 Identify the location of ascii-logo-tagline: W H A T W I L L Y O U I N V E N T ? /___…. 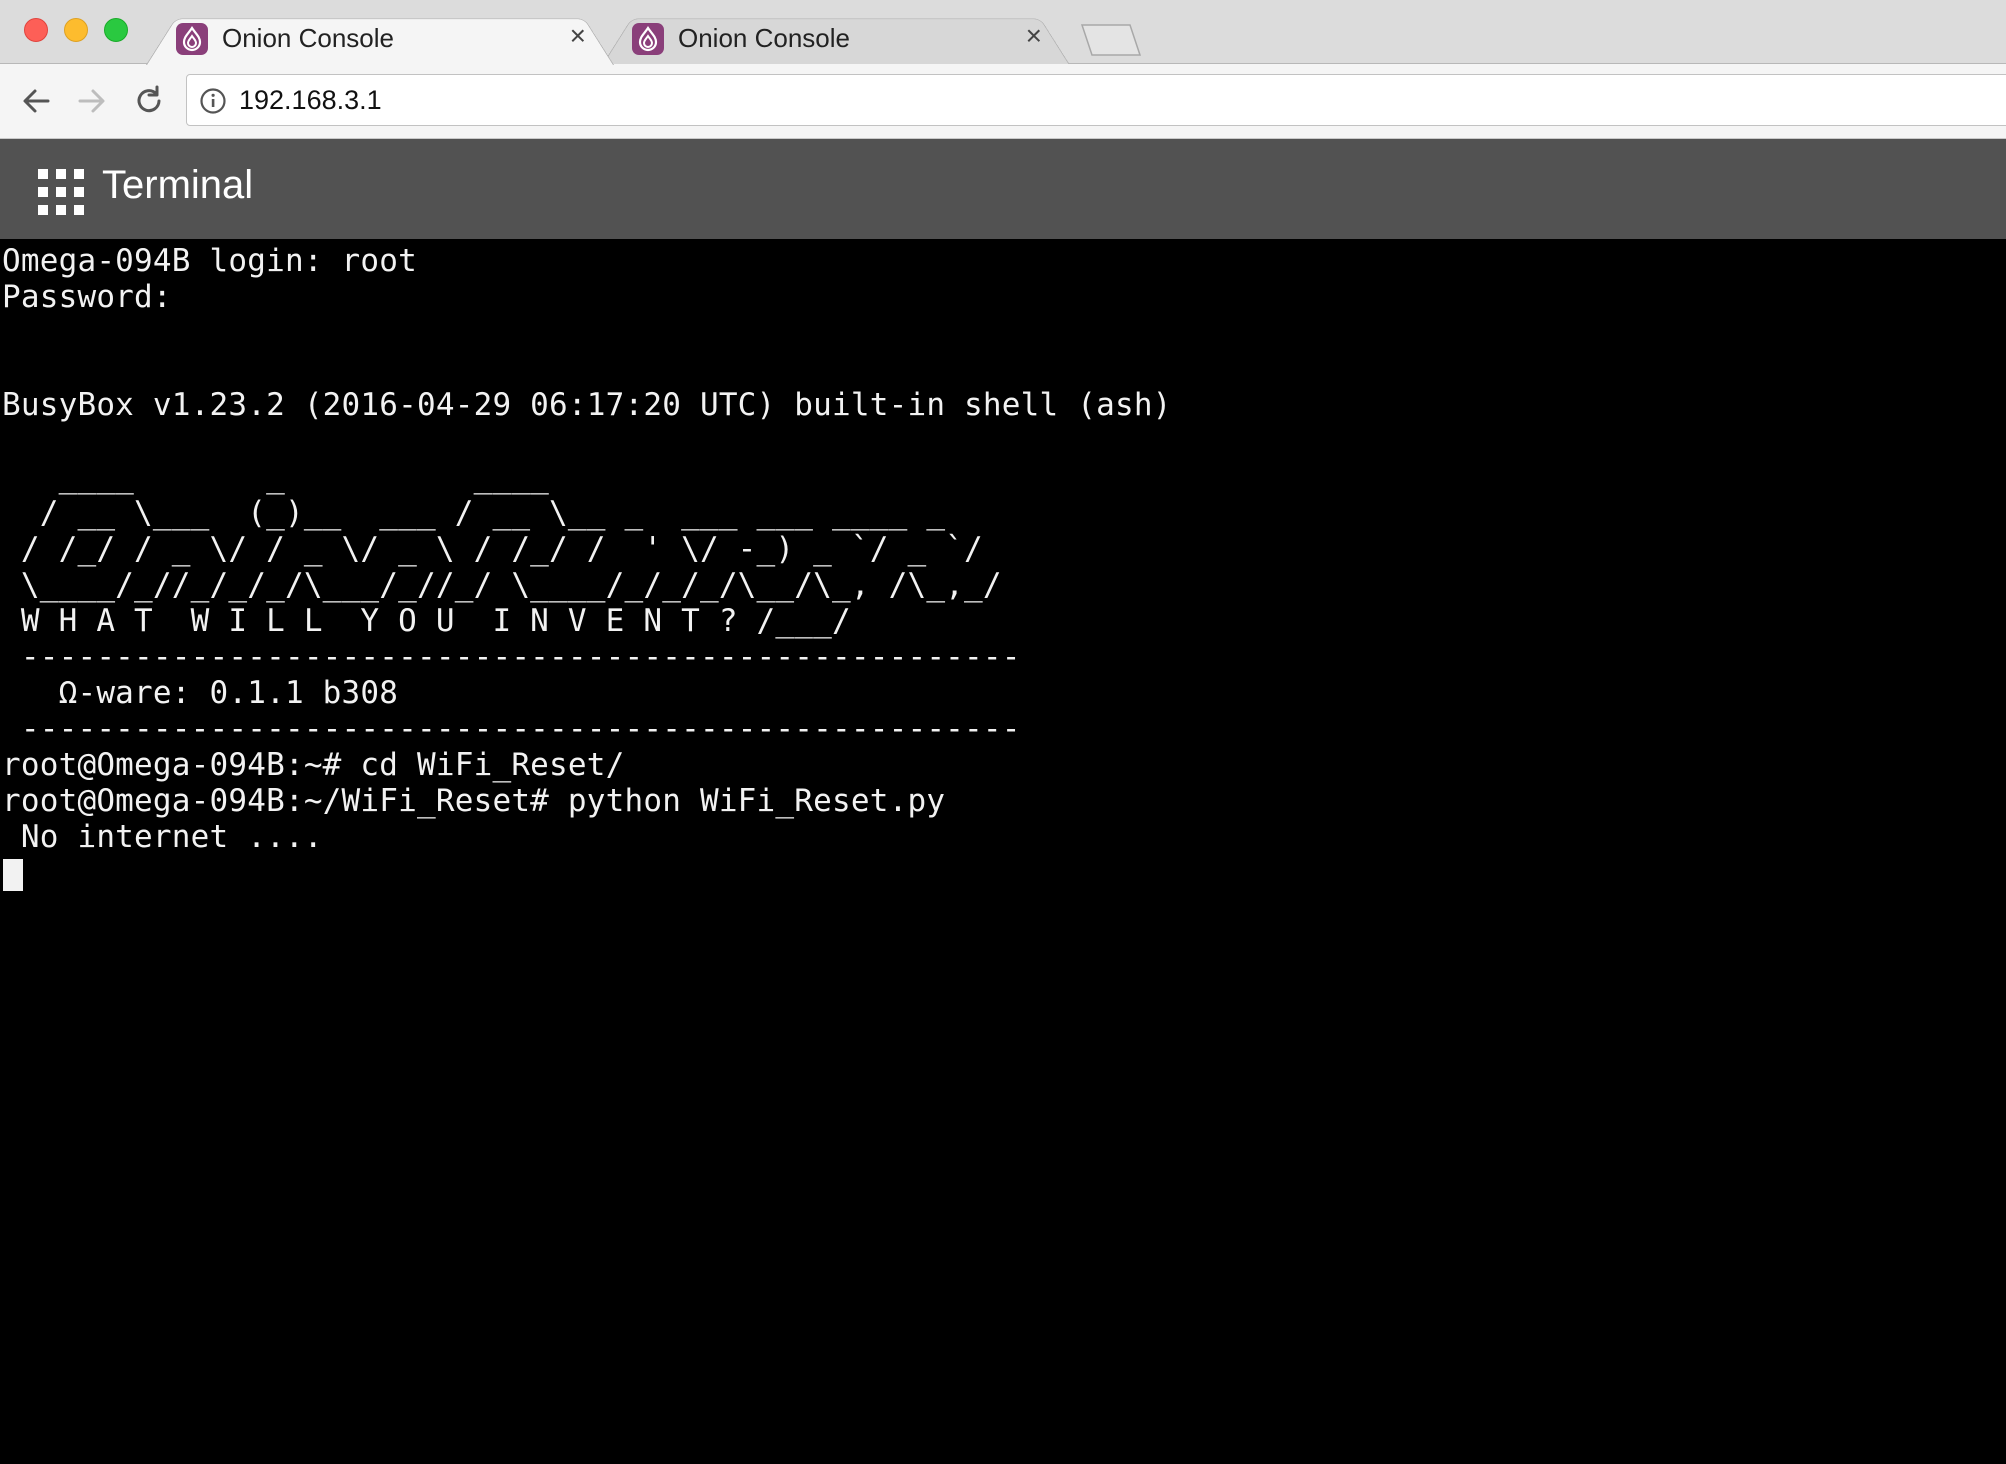
(426, 621).